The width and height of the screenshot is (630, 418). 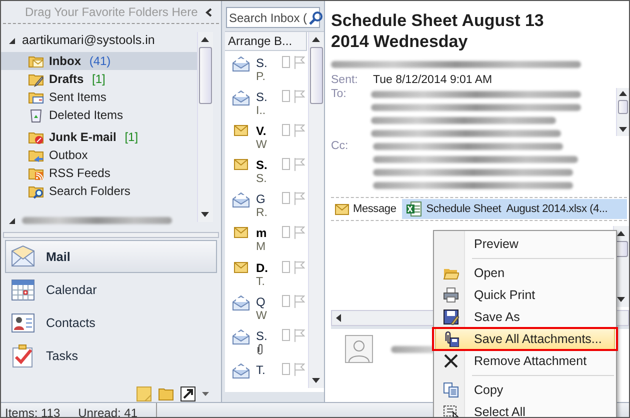 I want to click on collapse-pane-icon, so click(x=209, y=12).